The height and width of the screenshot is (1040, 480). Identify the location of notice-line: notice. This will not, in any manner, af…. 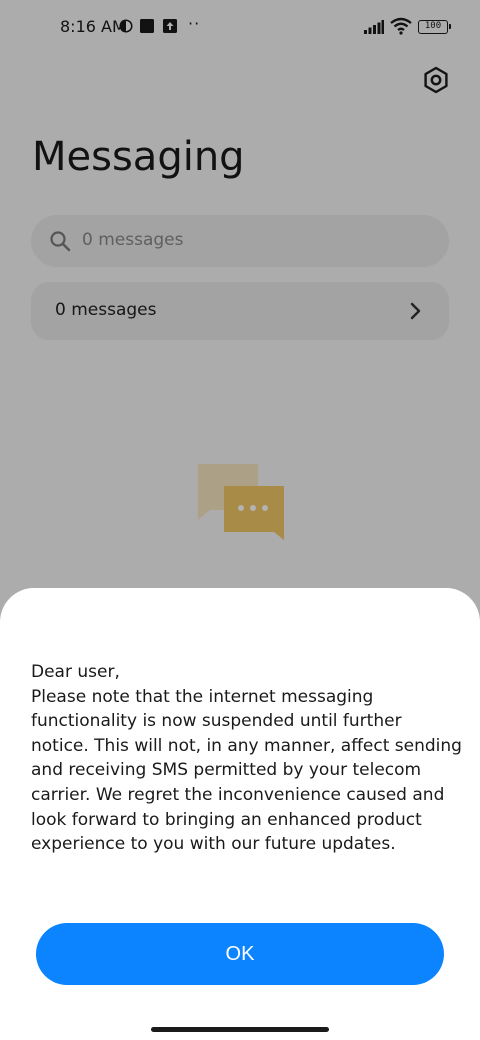
(246, 745).